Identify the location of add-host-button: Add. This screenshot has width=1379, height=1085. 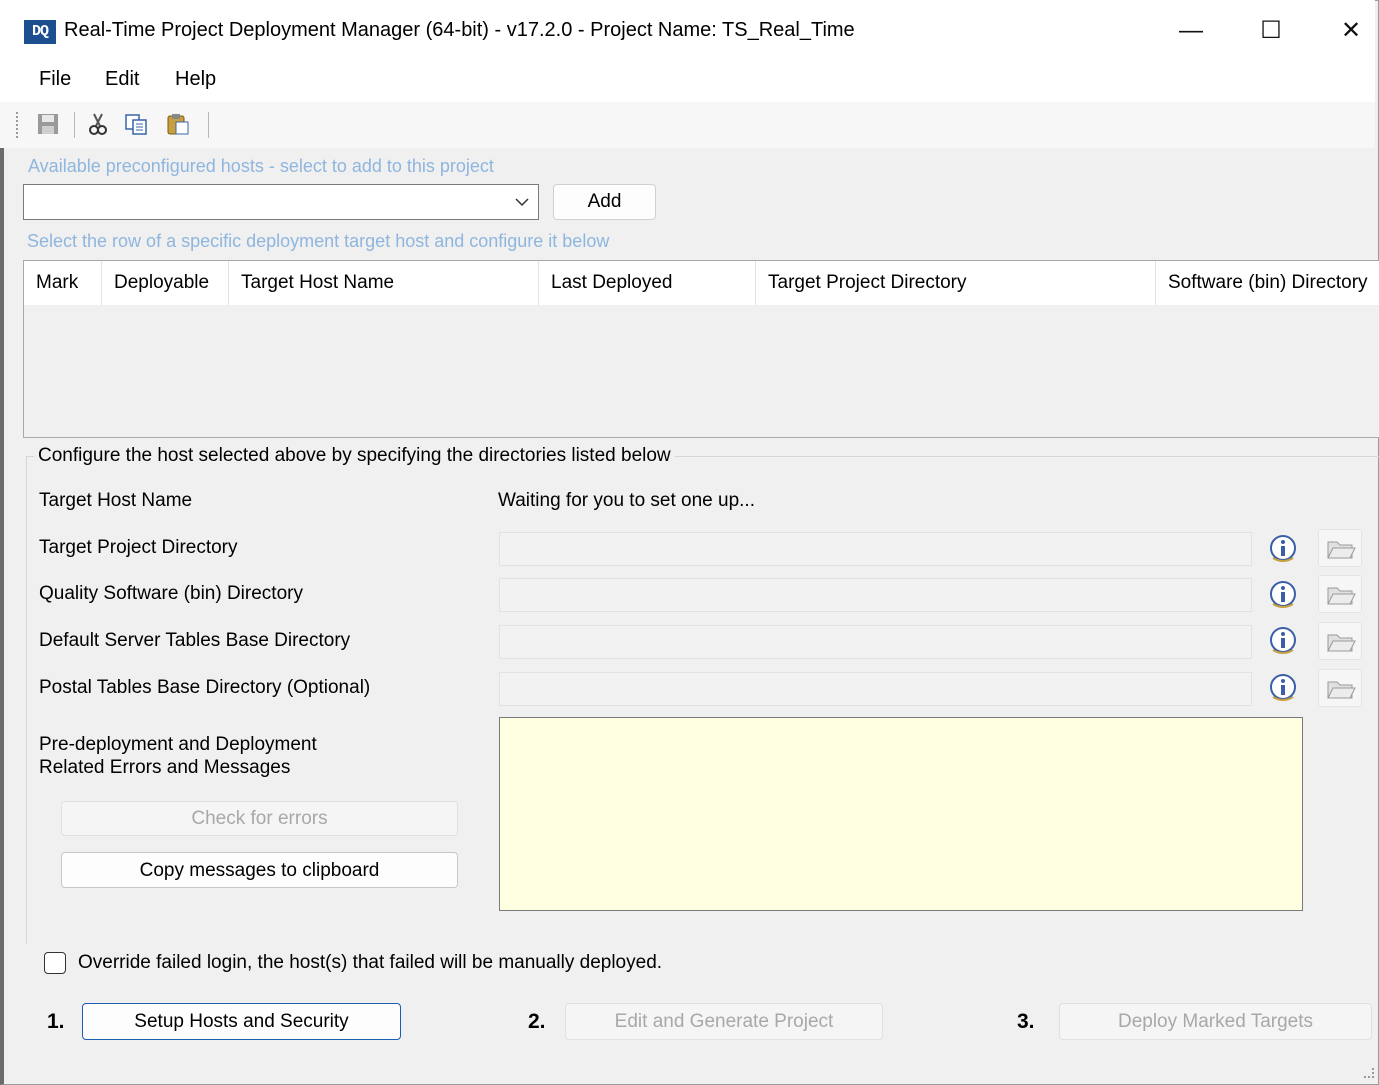
(604, 202).